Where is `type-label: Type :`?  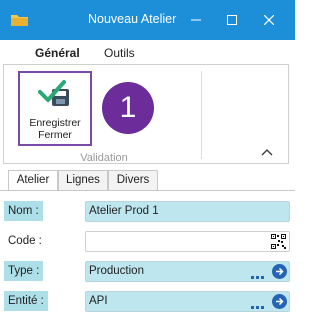
type-label: Type : is located at coordinates (24, 271).